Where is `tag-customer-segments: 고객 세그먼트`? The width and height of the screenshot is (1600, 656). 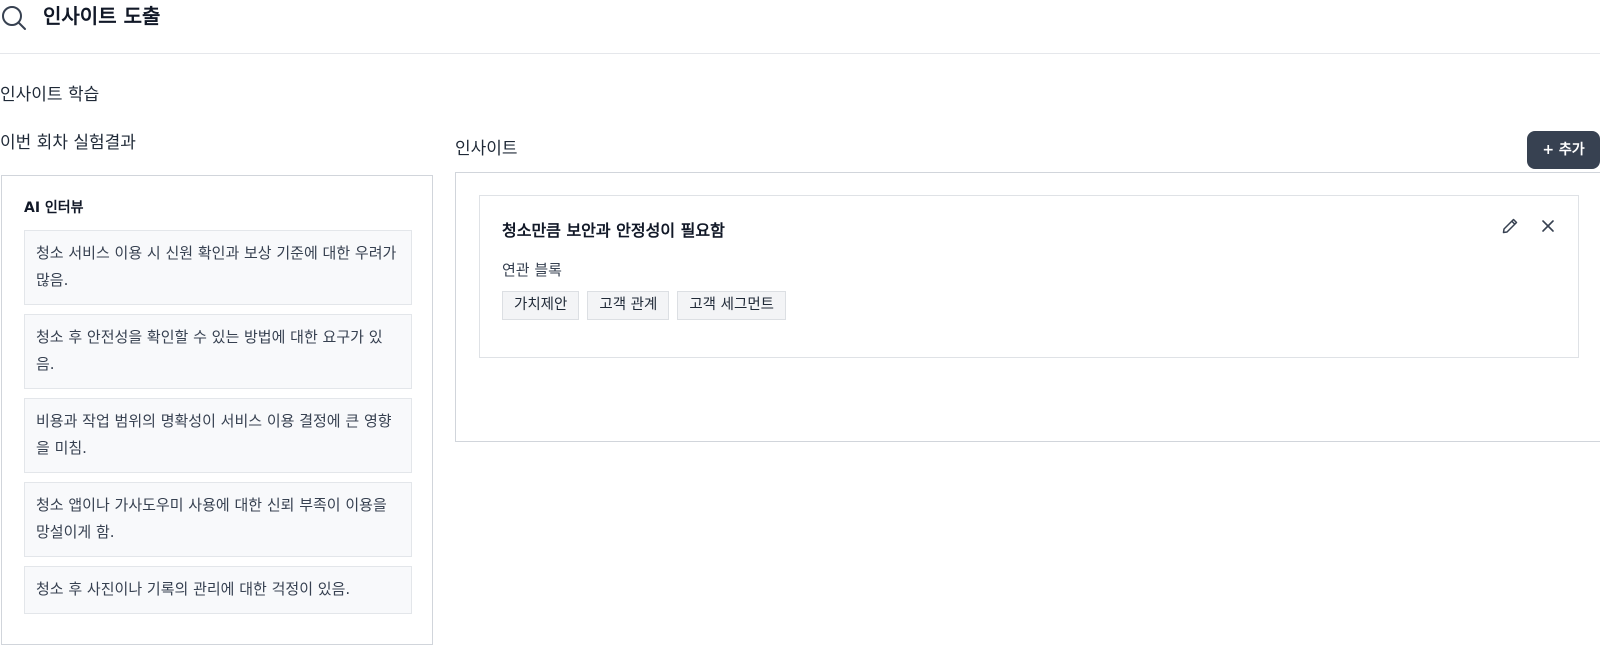
tag-customer-segments: 고객 세그먼트 is located at coordinates (731, 305).